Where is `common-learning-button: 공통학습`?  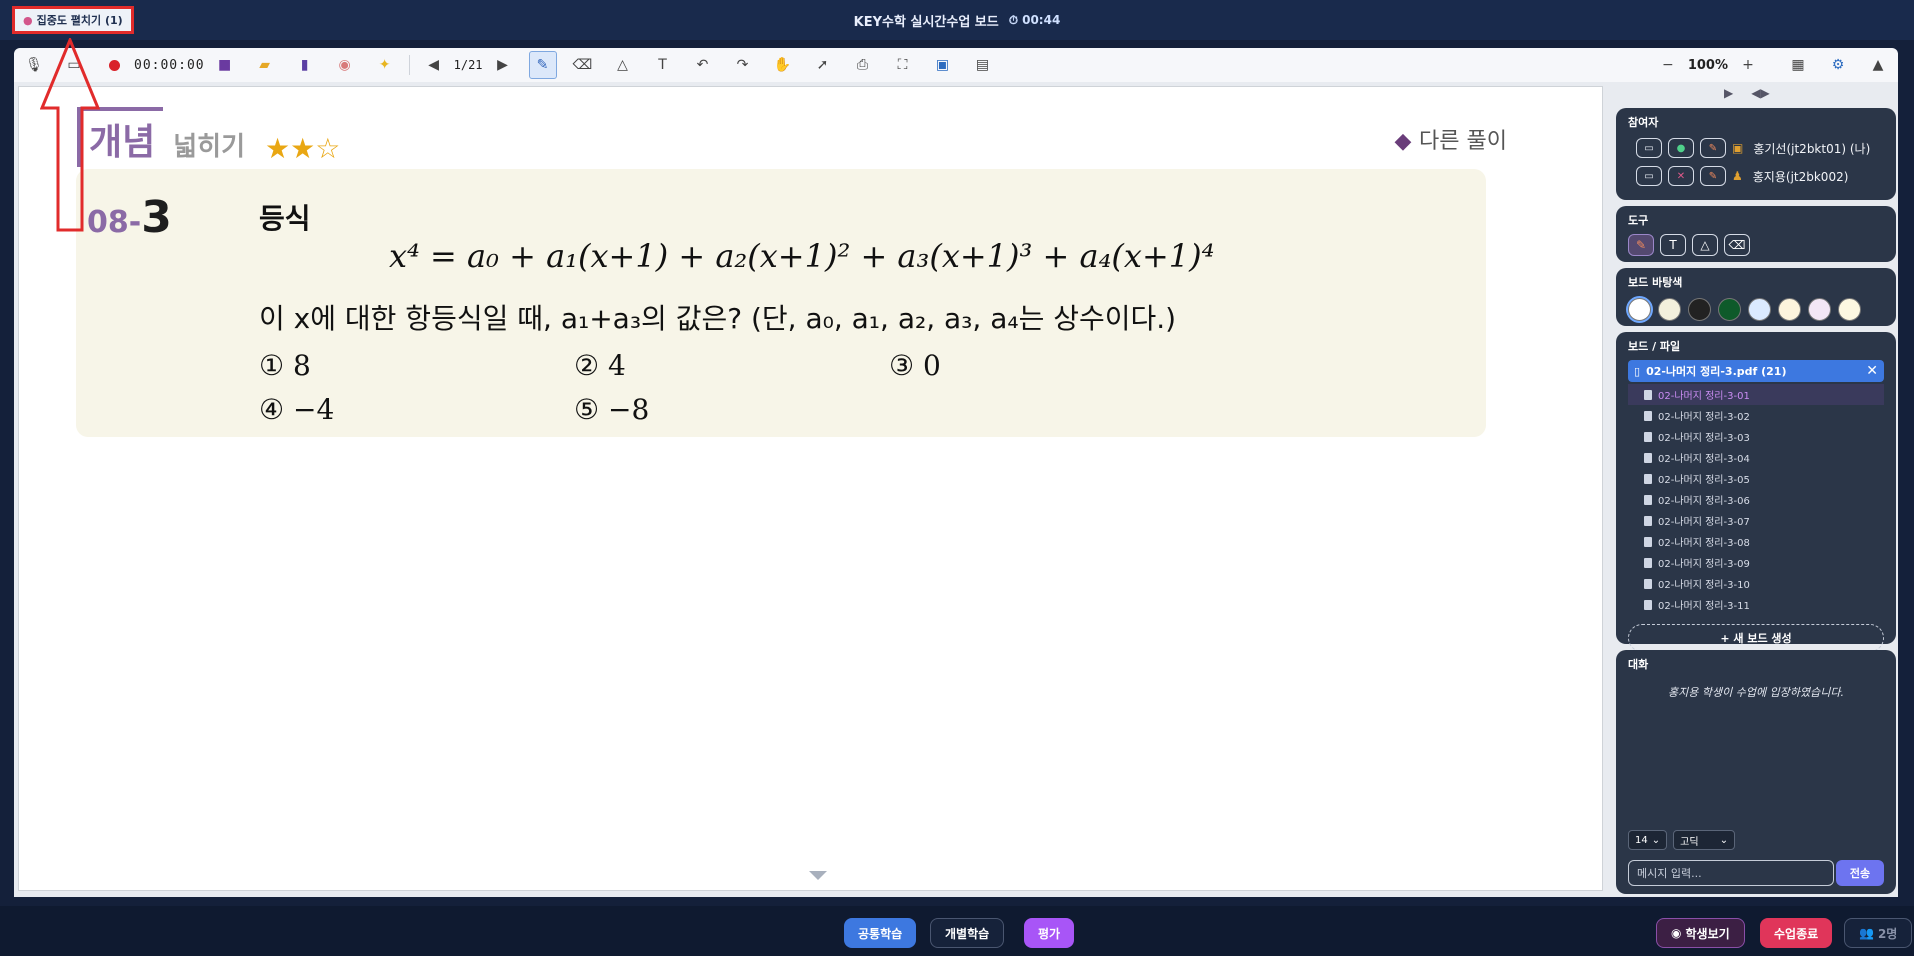
common-learning-button: 공통학습 is located at coordinates (880, 933).